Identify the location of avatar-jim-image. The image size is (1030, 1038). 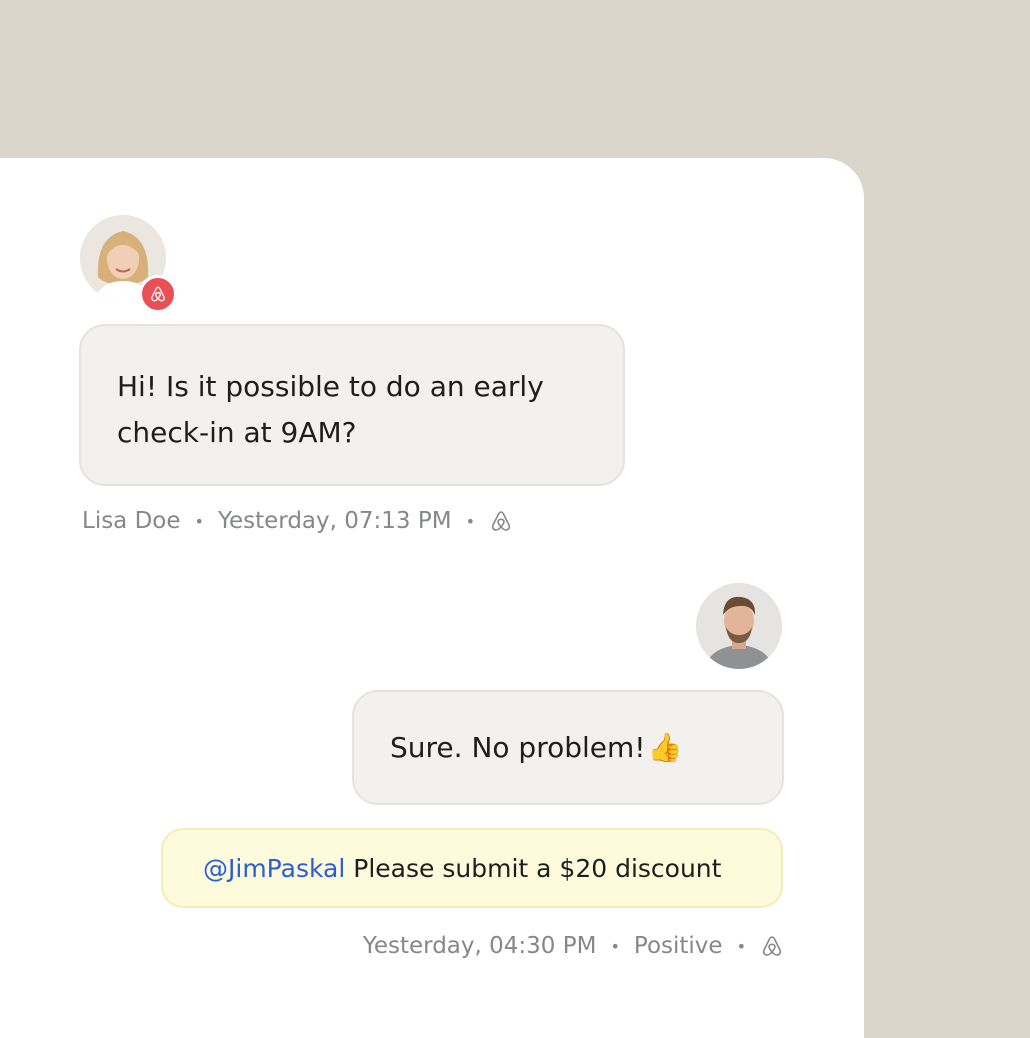
(739, 626).